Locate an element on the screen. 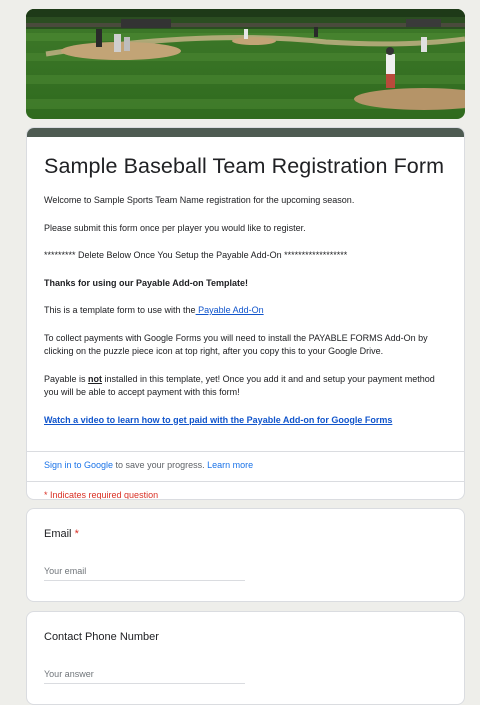  sign-in-link: Sign in to Google is located at coordinates (78, 465).